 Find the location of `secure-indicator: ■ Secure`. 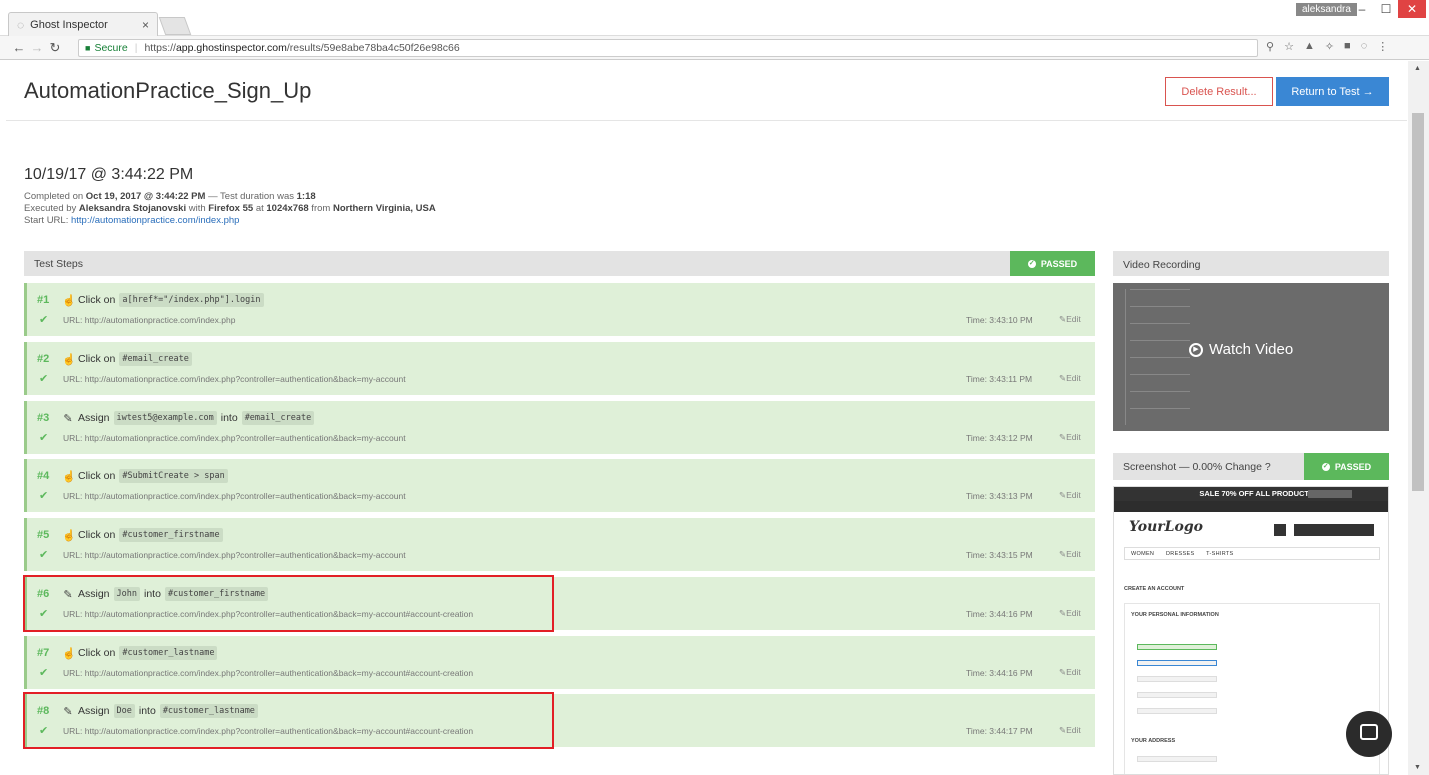

secure-indicator: ■ Secure is located at coordinates (106, 48).